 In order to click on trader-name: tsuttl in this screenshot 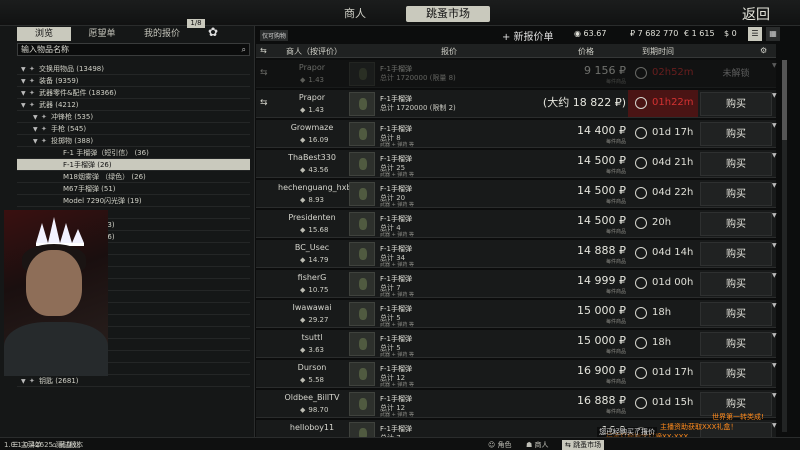, I will do `click(312, 337)`.